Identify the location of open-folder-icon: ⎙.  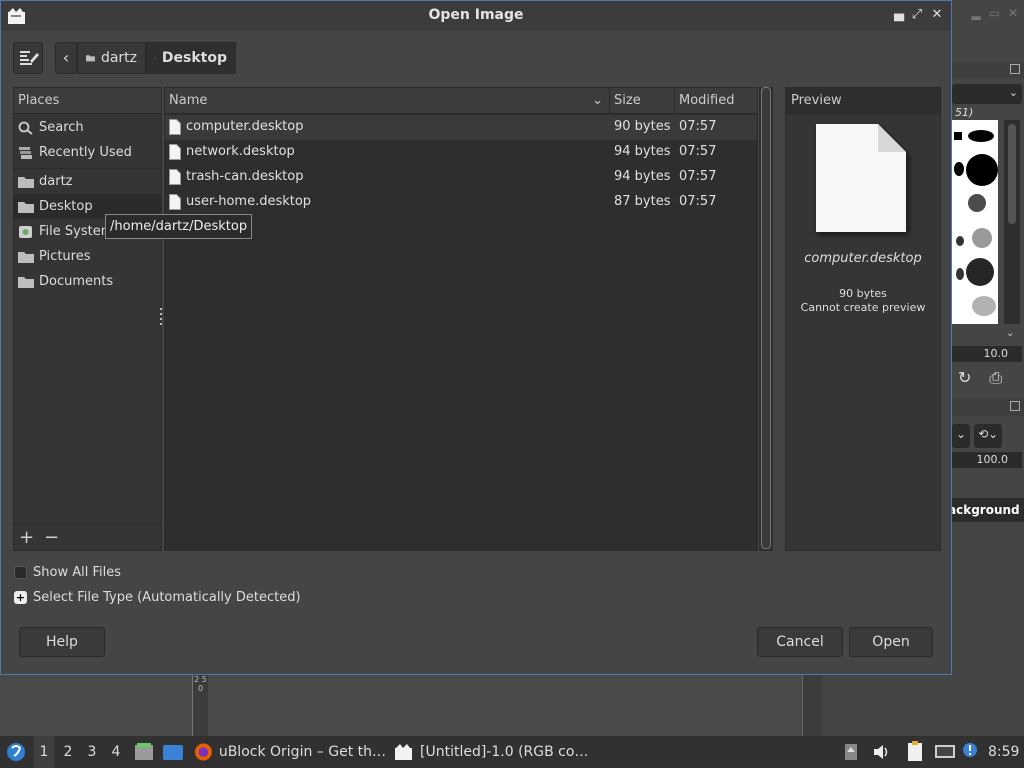
(995, 378).